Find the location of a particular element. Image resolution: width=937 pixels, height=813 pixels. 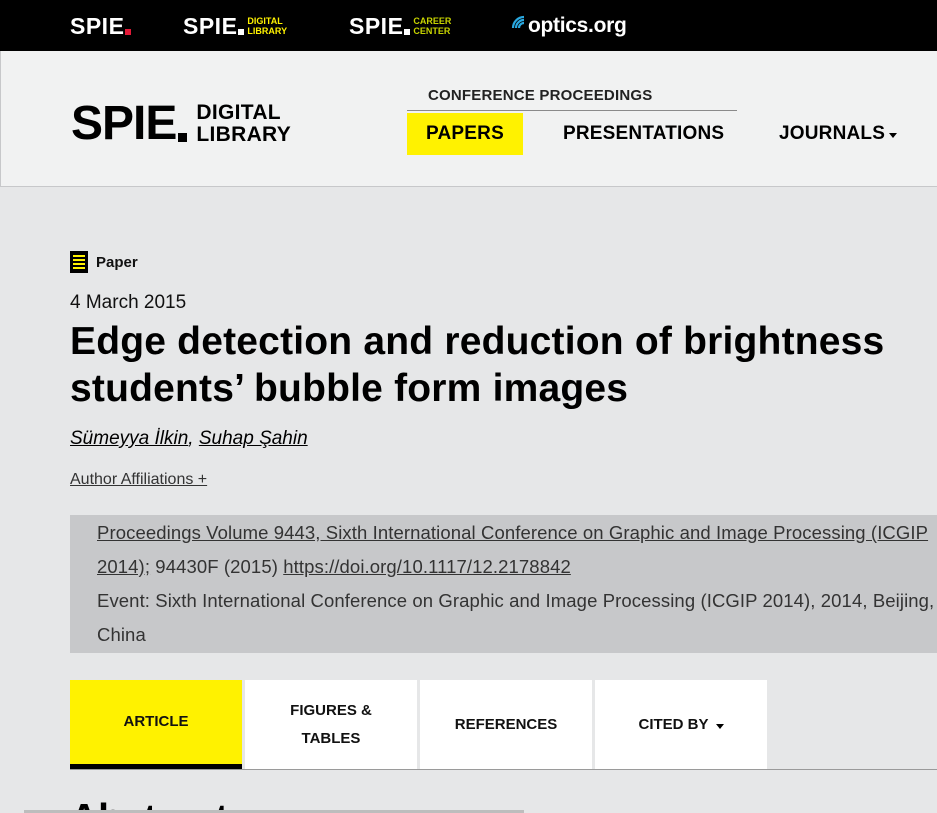

spie-digital-library-link: SPIE DIGITAL LIBRARY is located at coordinates (235, 26).